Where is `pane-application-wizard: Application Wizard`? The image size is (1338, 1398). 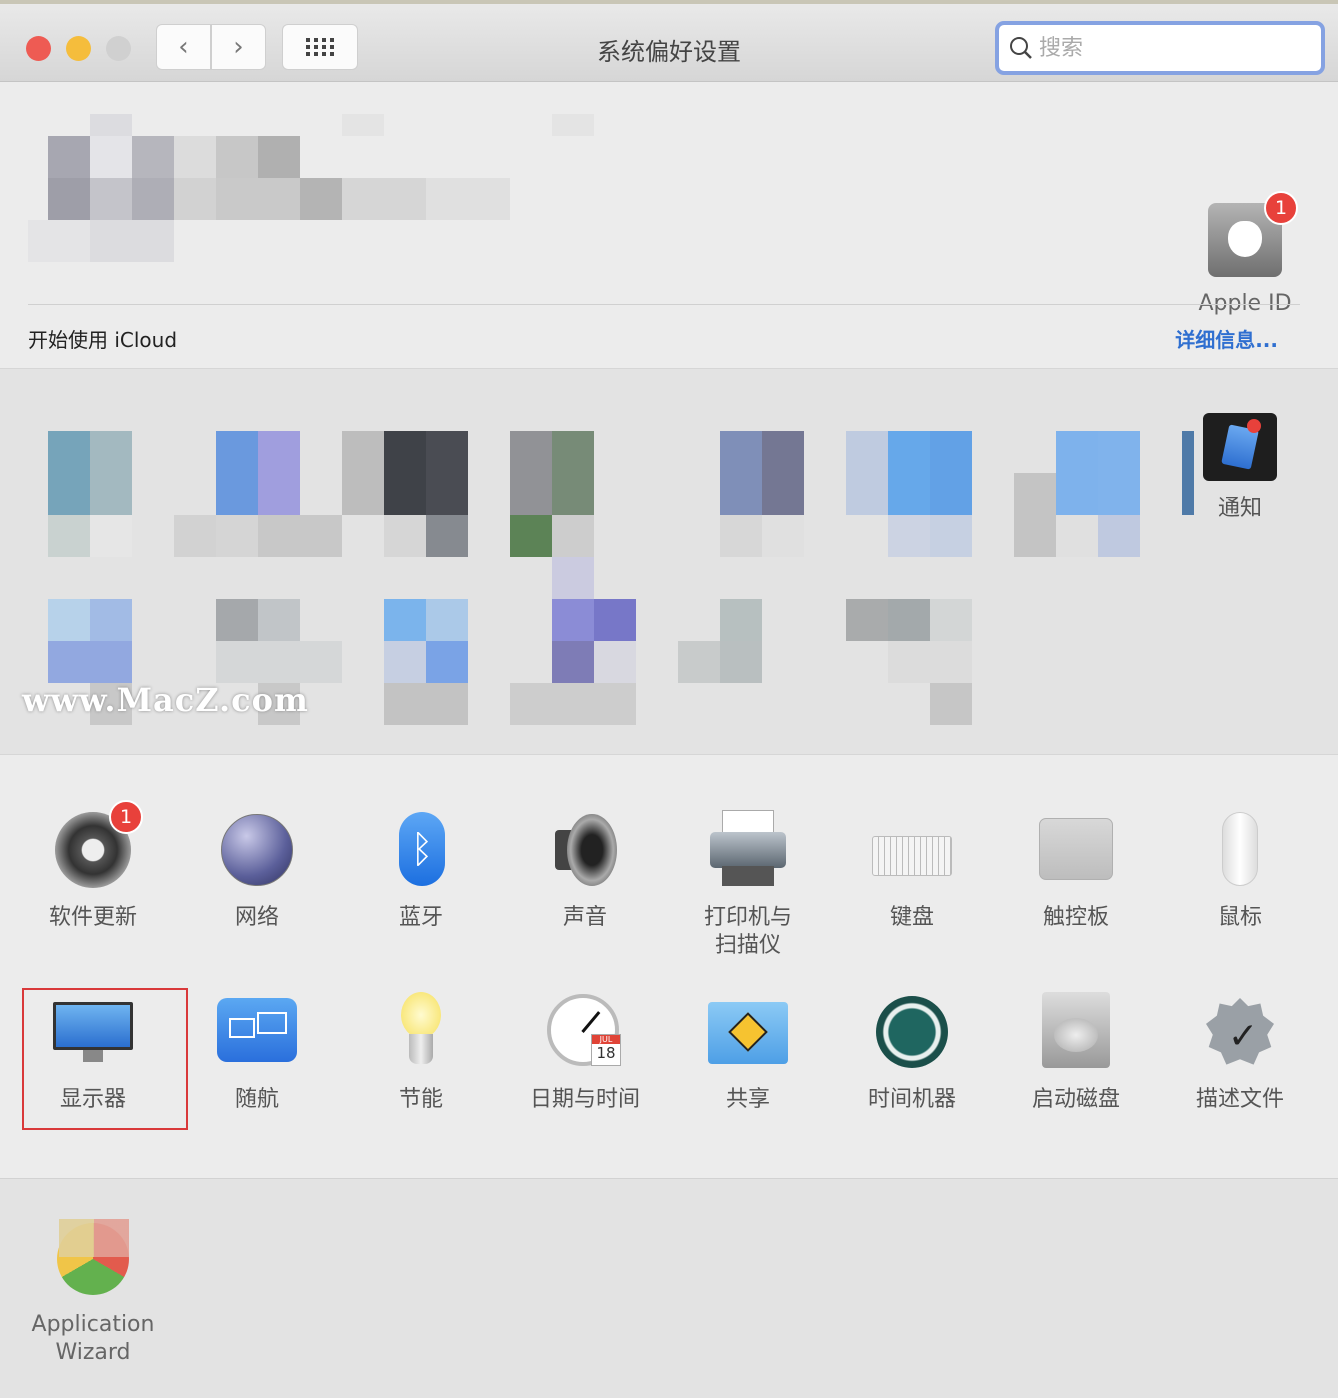
pane-application-wizard: Application Wizard is located at coordinates (93, 1292).